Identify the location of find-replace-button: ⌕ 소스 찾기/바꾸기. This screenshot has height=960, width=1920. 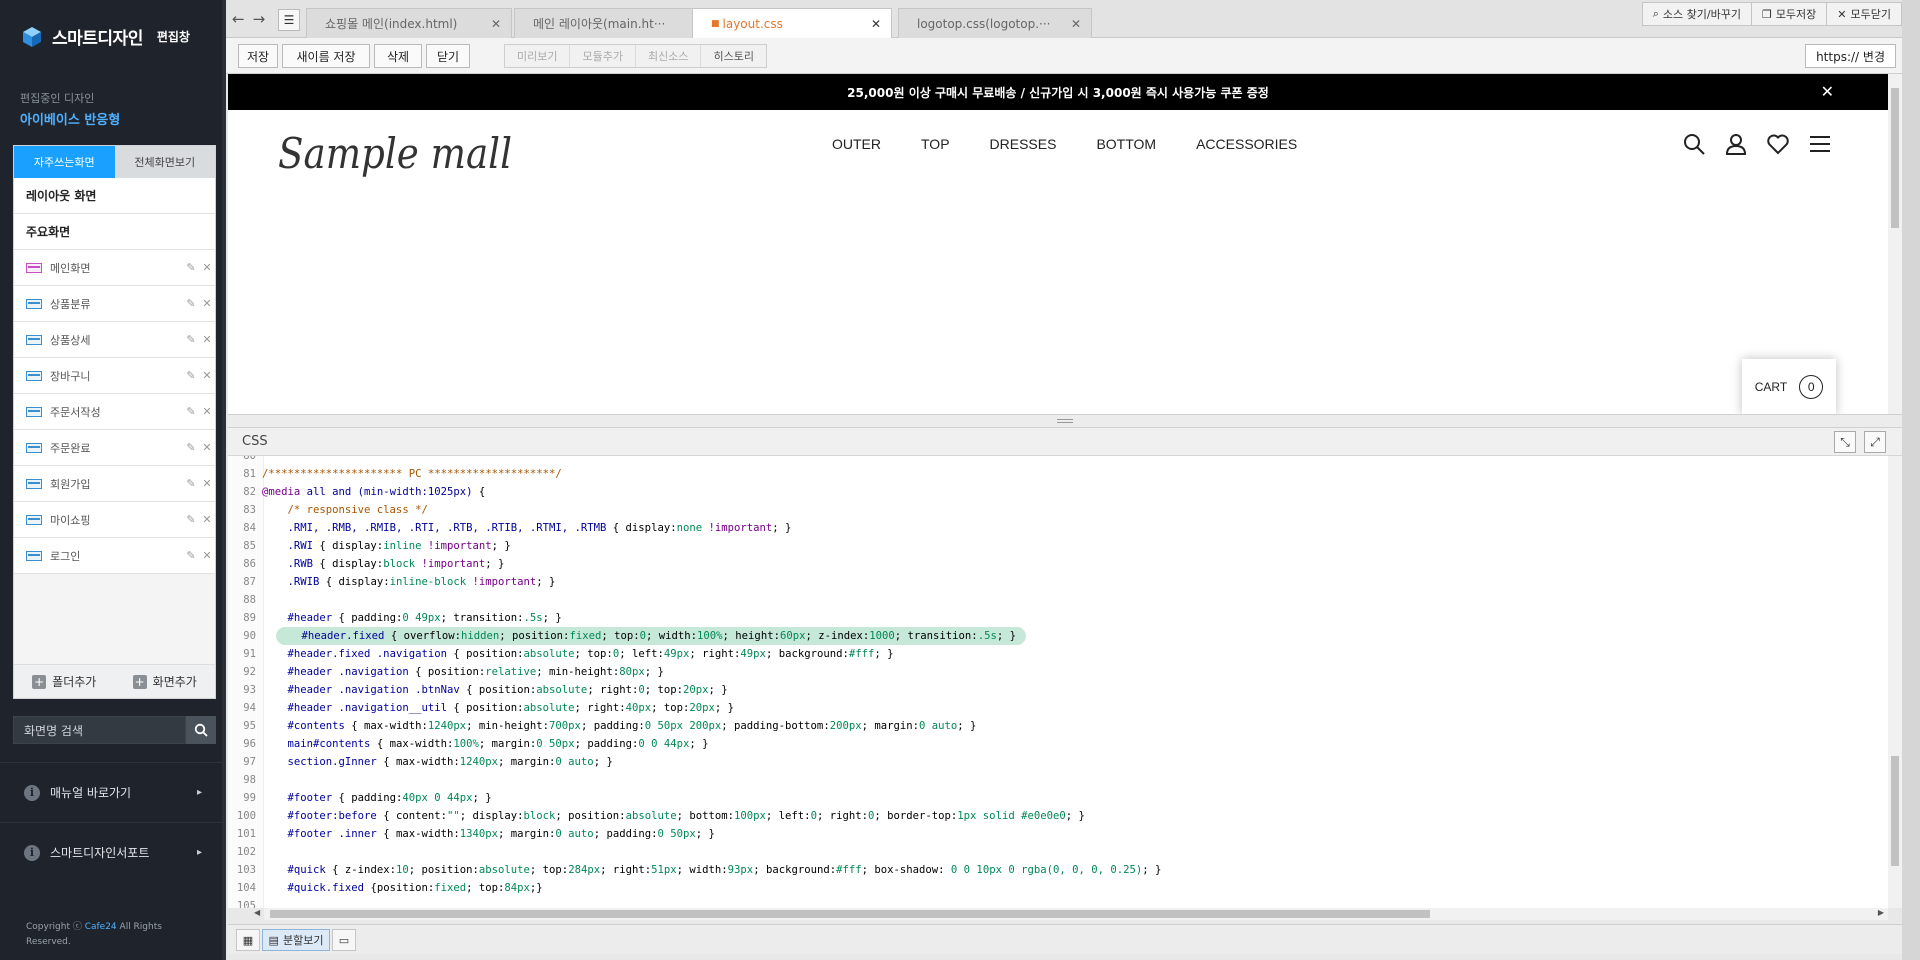
(1696, 14).